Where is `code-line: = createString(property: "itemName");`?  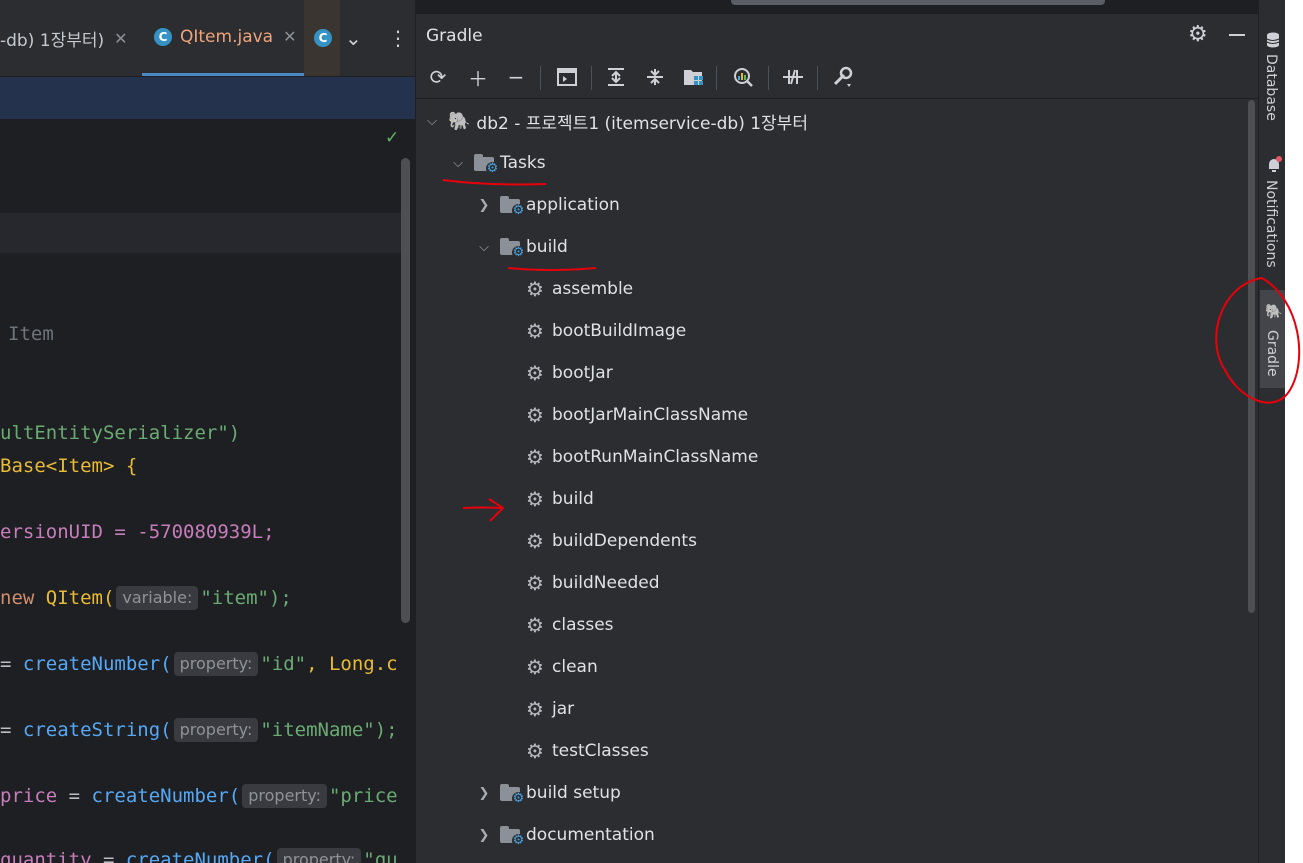
code-line: = createString(property: "itemName"); is located at coordinates (199, 730).